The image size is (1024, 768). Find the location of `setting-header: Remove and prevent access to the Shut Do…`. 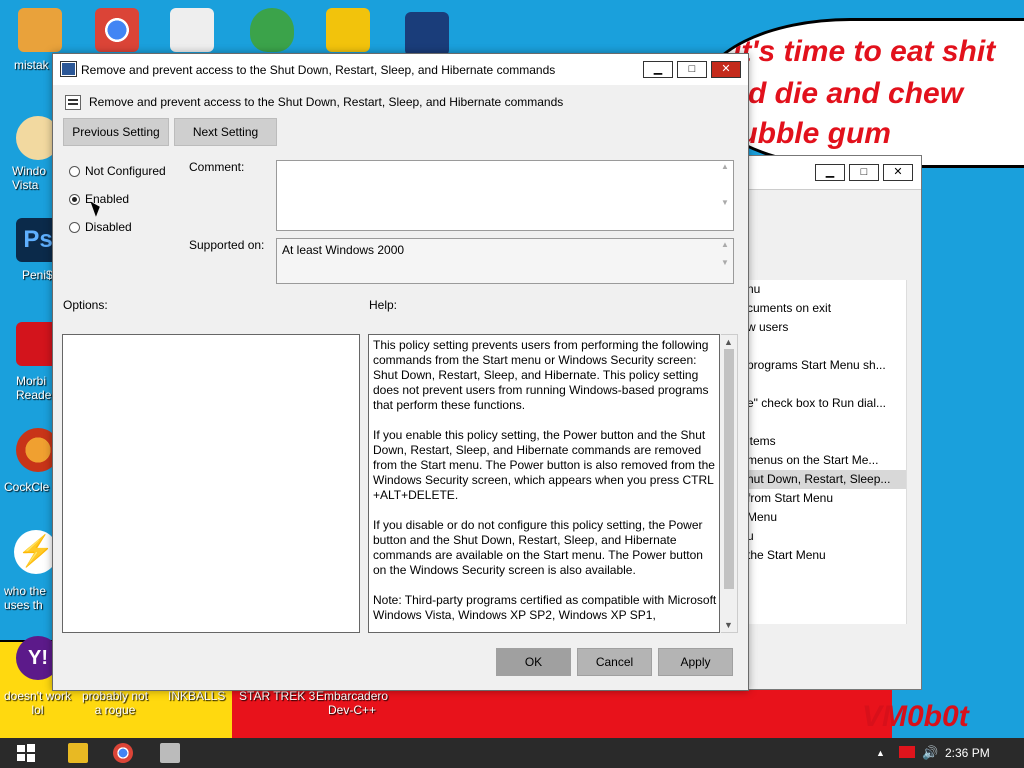

setting-header: Remove and prevent access to the Shut Do… is located at coordinates (403, 104).